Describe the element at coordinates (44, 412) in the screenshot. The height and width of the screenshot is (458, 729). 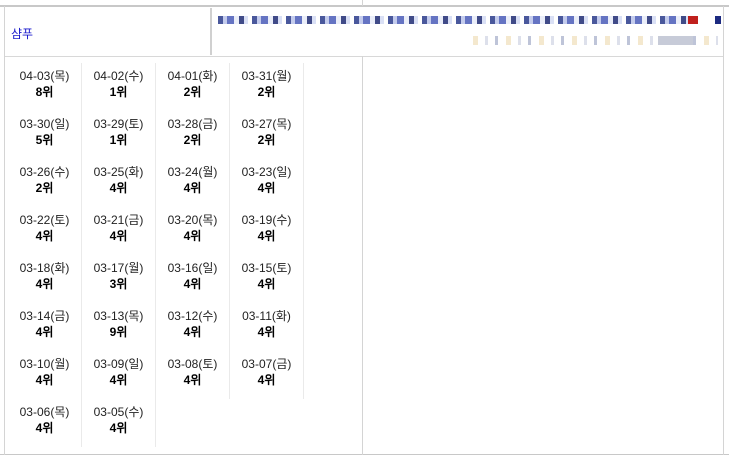
I see `rank-date: 03-06(목)` at that location.